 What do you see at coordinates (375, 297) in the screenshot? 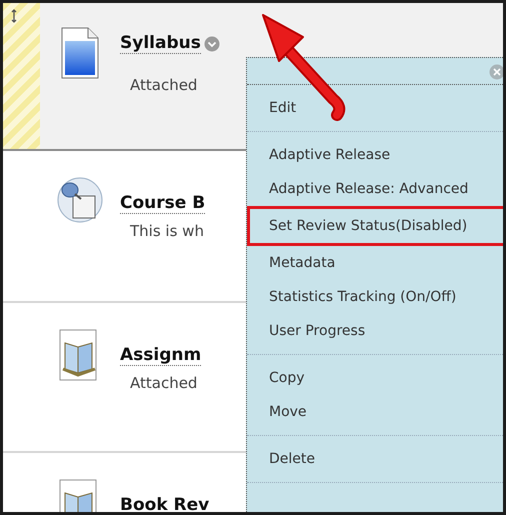
I see `menu-item: Statistics Tracking (On/Off)` at bounding box center [375, 297].